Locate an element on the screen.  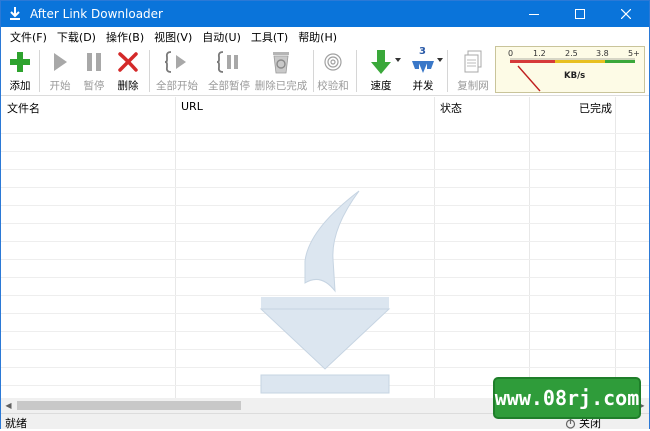
speed-dropdown-icon is located at coordinates (398, 60).